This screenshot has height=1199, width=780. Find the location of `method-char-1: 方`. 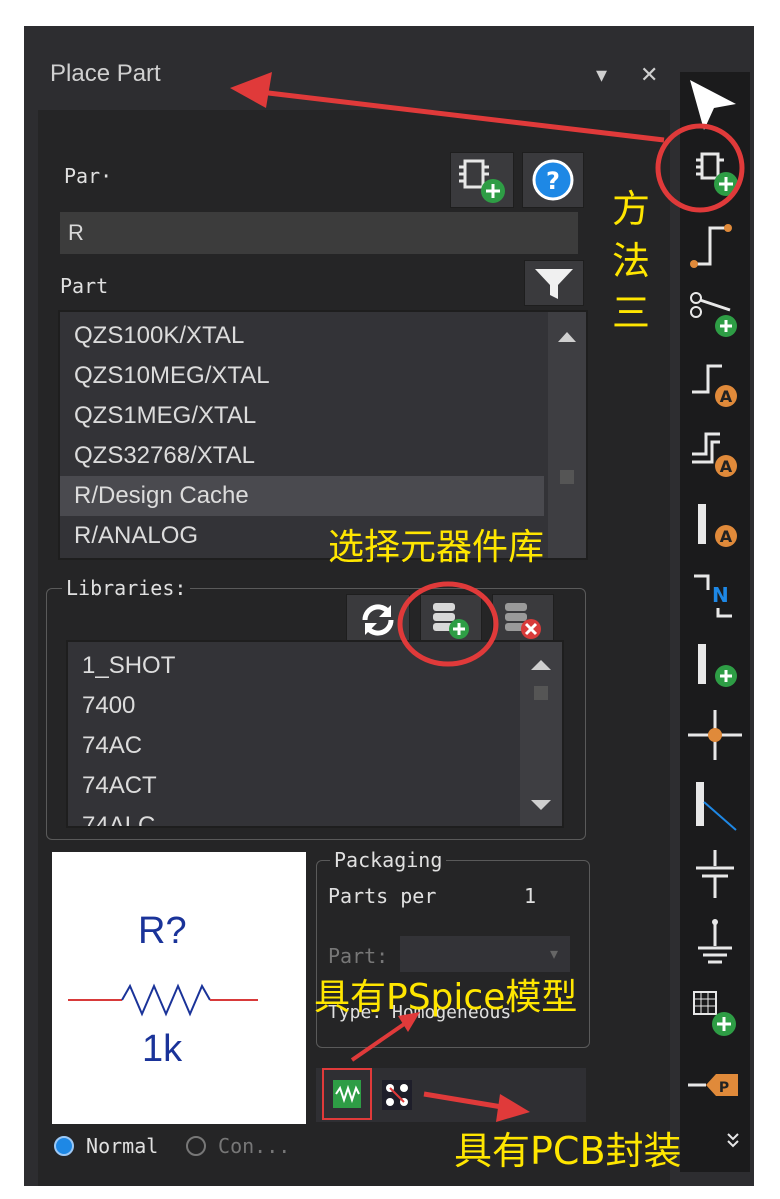

method-char-1: 方 is located at coordinates (631, 209).